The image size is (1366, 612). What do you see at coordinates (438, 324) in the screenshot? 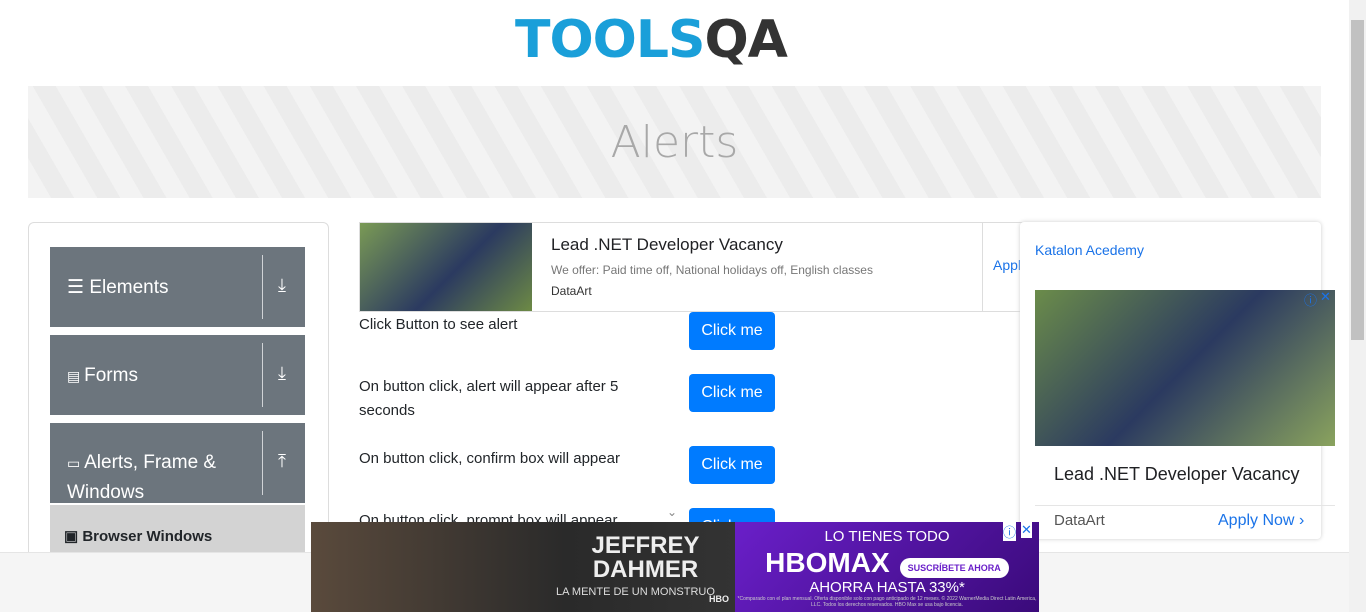
I see `alert-label: Click Button to see alert` at bounding box center [438, 324].